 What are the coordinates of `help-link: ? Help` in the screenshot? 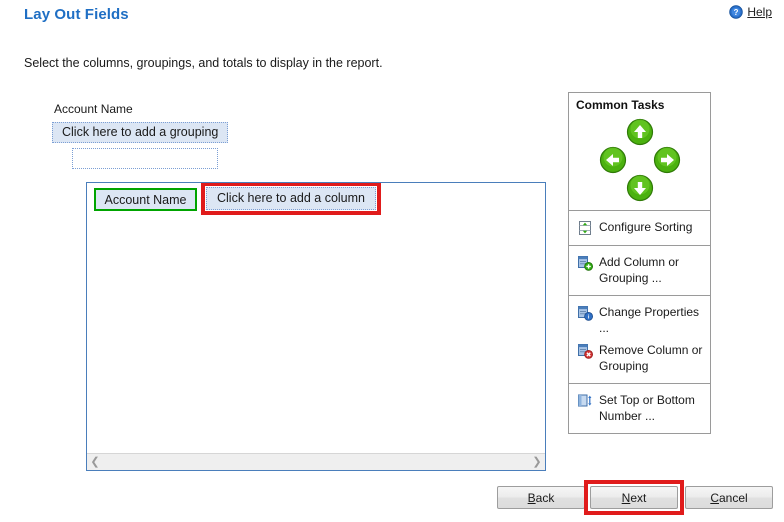 It's located at (750, 12).